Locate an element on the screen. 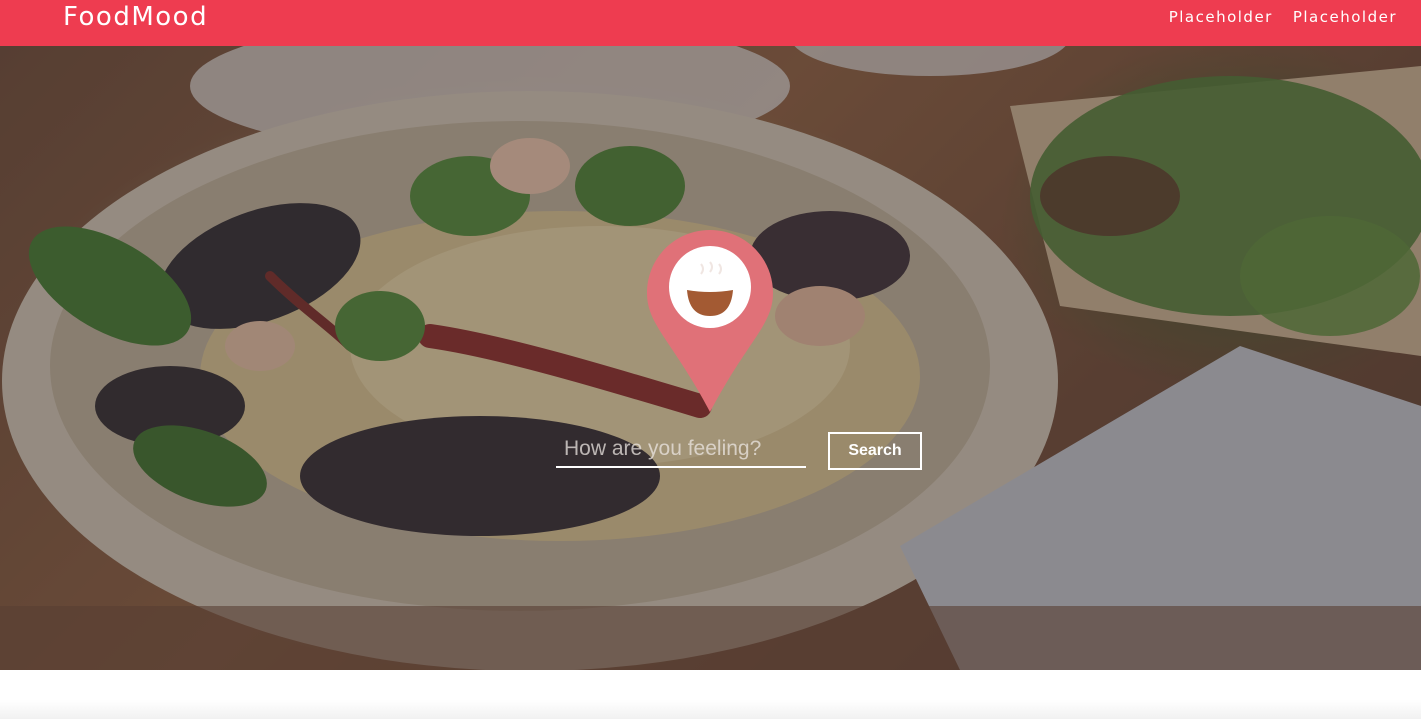 This screenshot has height=719, width=1421. mood-search-input is located at coordinates (681, 450).